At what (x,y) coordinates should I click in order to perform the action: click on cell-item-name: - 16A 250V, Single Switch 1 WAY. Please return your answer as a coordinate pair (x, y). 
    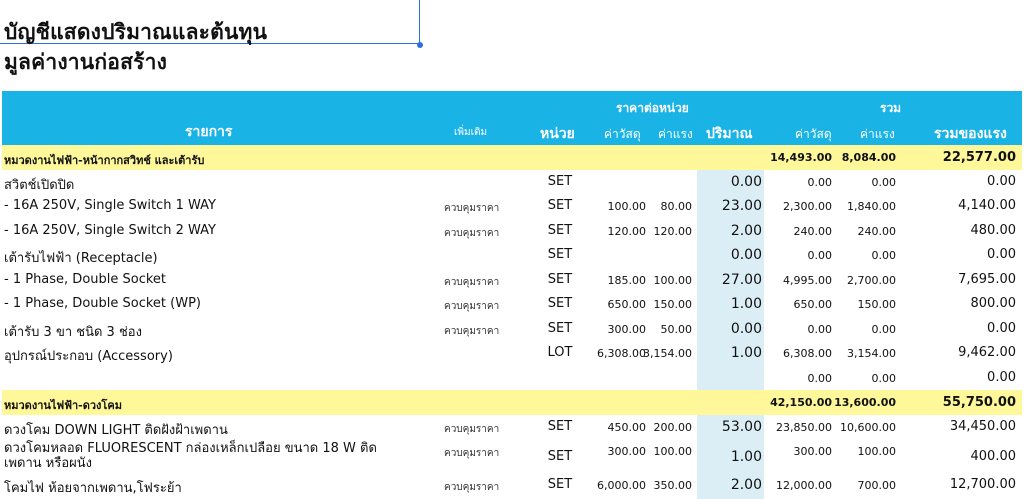
    Looking at the image, I should click on (110, 205).